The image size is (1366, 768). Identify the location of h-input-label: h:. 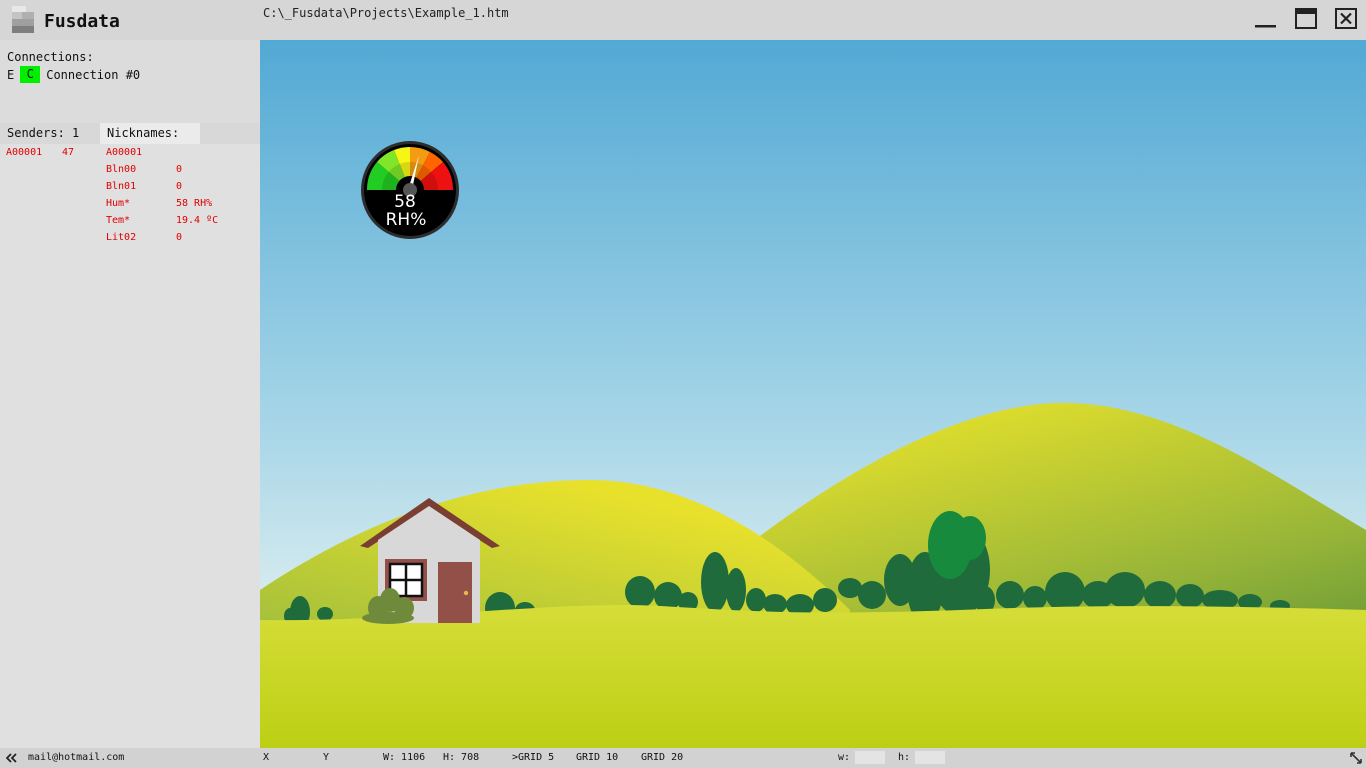
(904, 757).